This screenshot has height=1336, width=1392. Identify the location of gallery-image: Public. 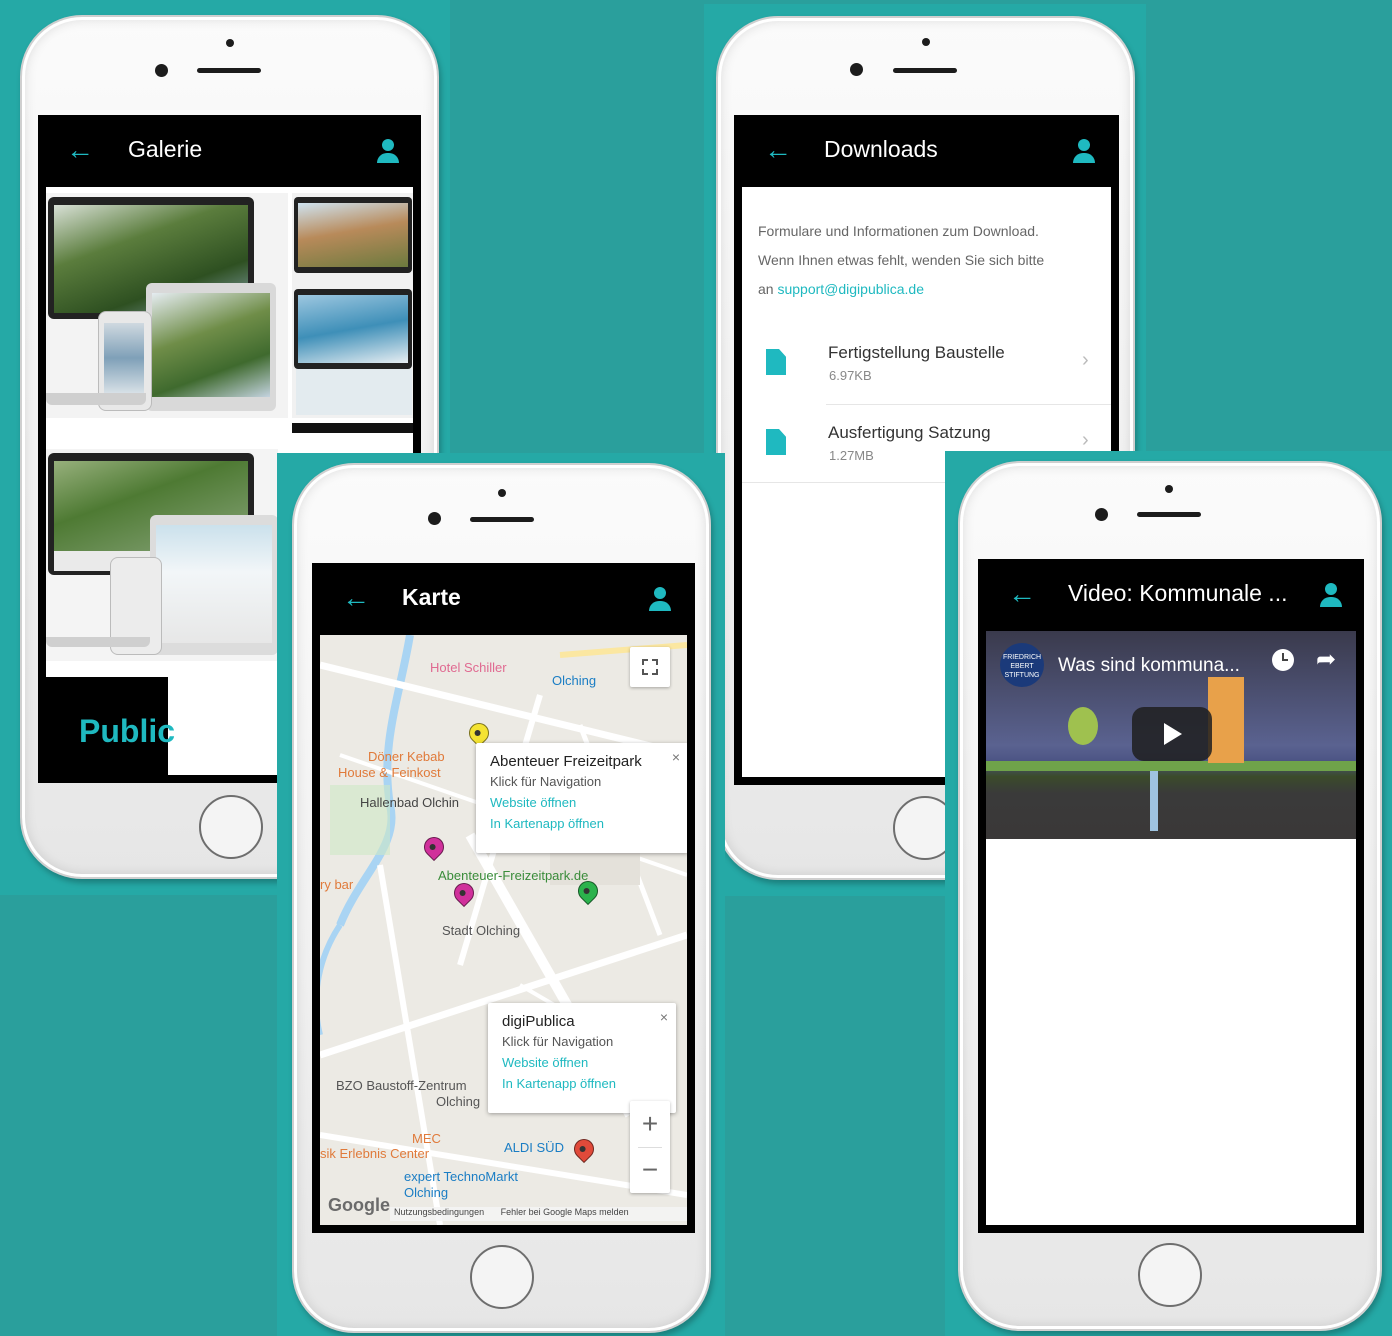
(110, 726).